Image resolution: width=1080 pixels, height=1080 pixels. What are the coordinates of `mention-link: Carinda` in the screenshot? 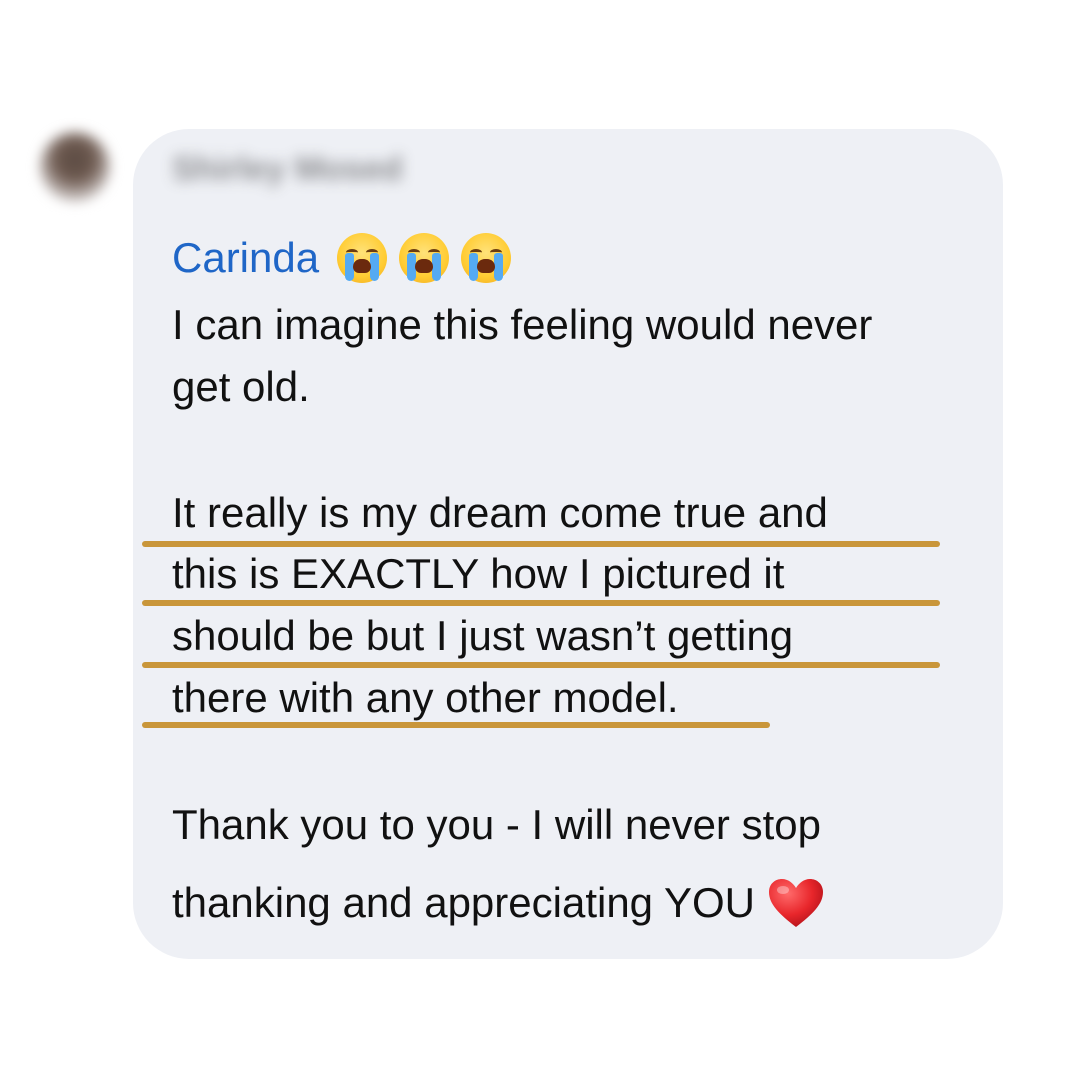 It's located at (245, 258).